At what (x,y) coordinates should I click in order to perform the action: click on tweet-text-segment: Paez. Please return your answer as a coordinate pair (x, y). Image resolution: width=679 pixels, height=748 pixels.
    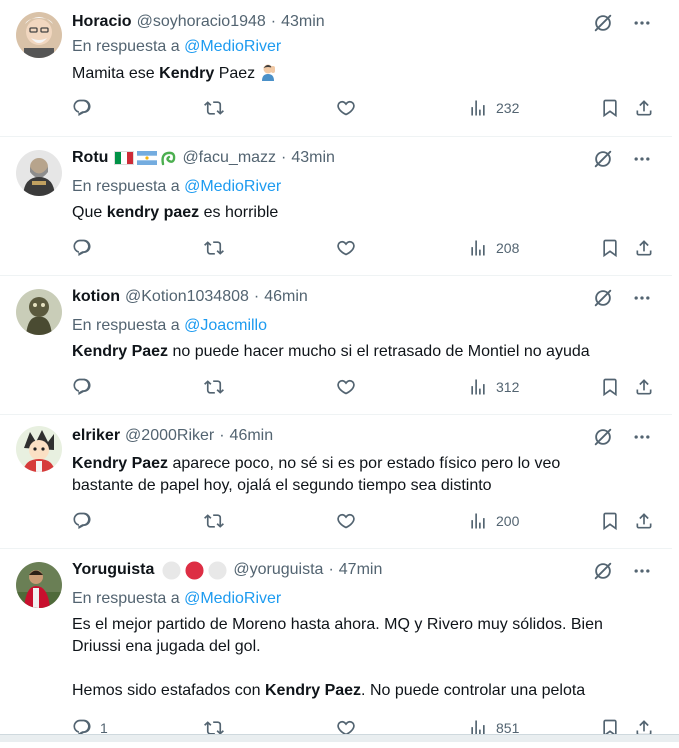
    Looking at the image, I should click on (237, 73).